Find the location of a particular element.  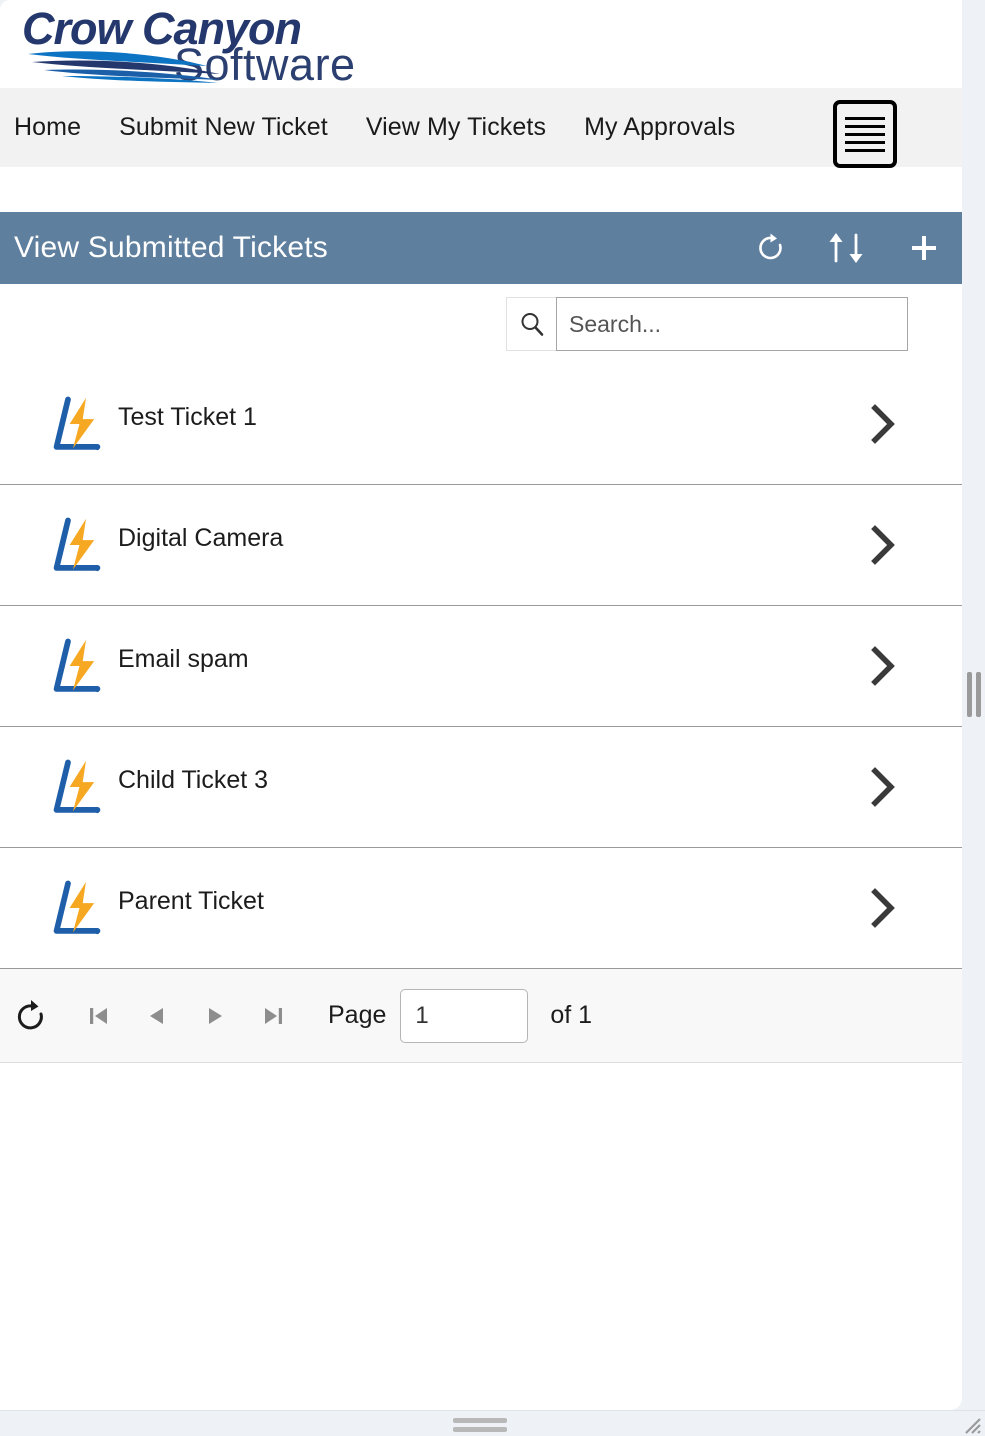

table-row: Parent Ticket is located at coordinates (481, 908).